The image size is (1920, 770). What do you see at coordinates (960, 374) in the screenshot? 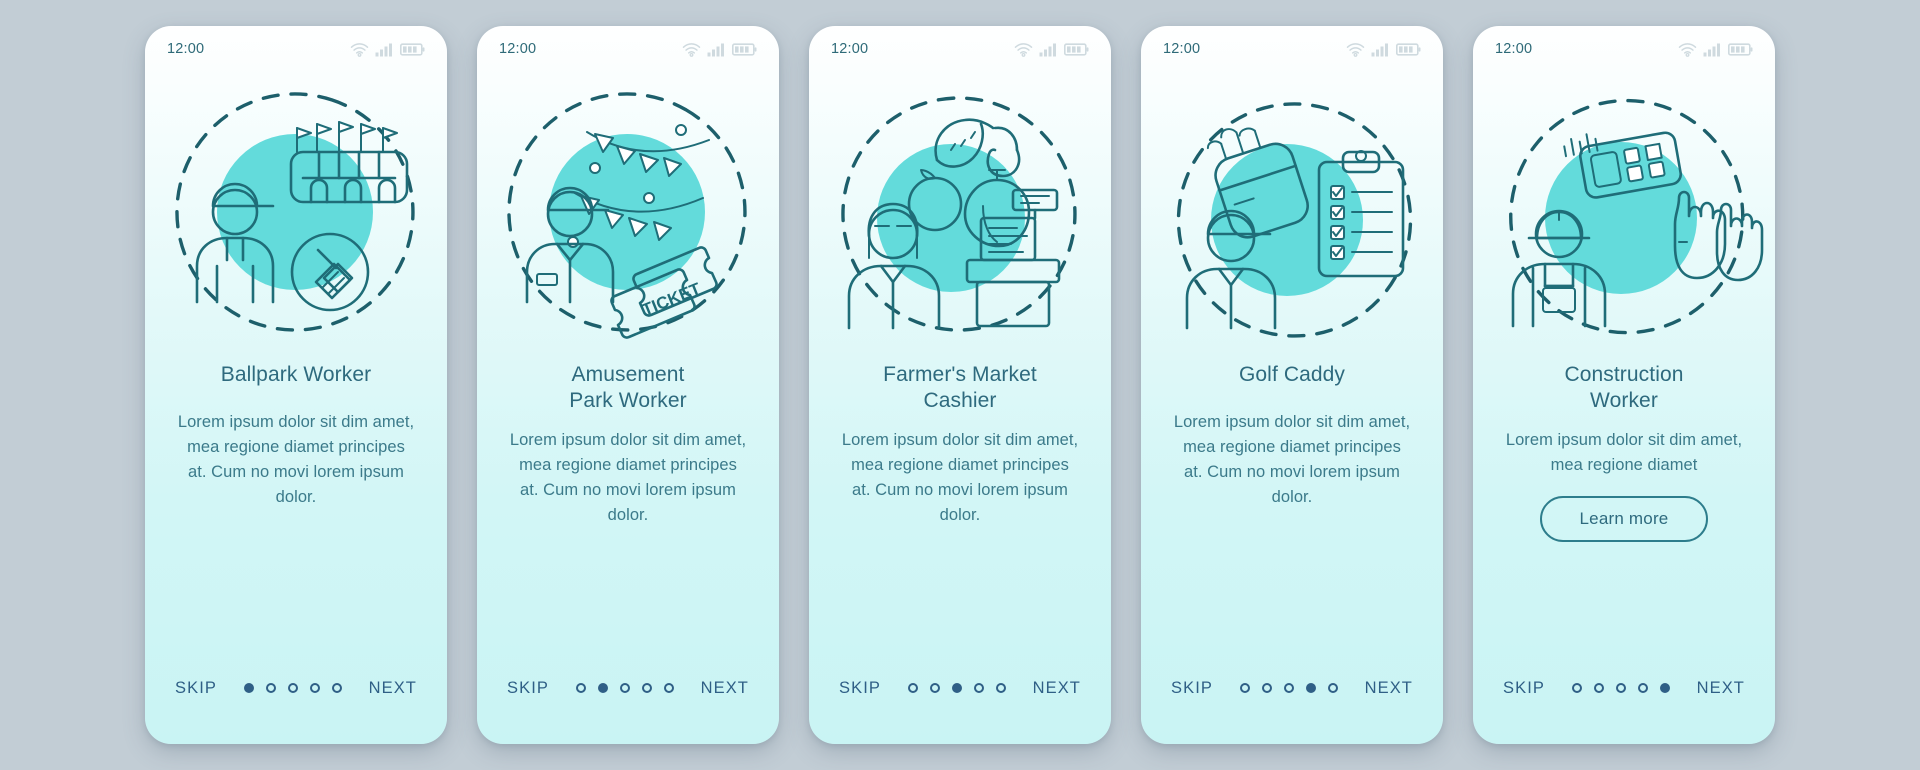
I see `page-title-line-1: Farmer's Market` at bounding box center [960, 374].